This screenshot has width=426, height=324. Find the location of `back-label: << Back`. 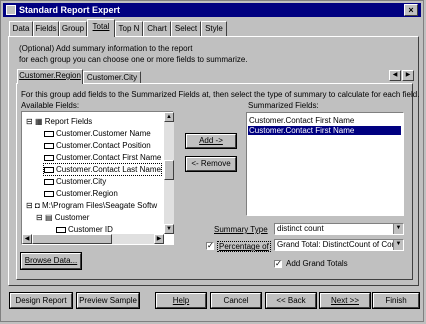

back-label: << Back is located at coordinates (291, 300).